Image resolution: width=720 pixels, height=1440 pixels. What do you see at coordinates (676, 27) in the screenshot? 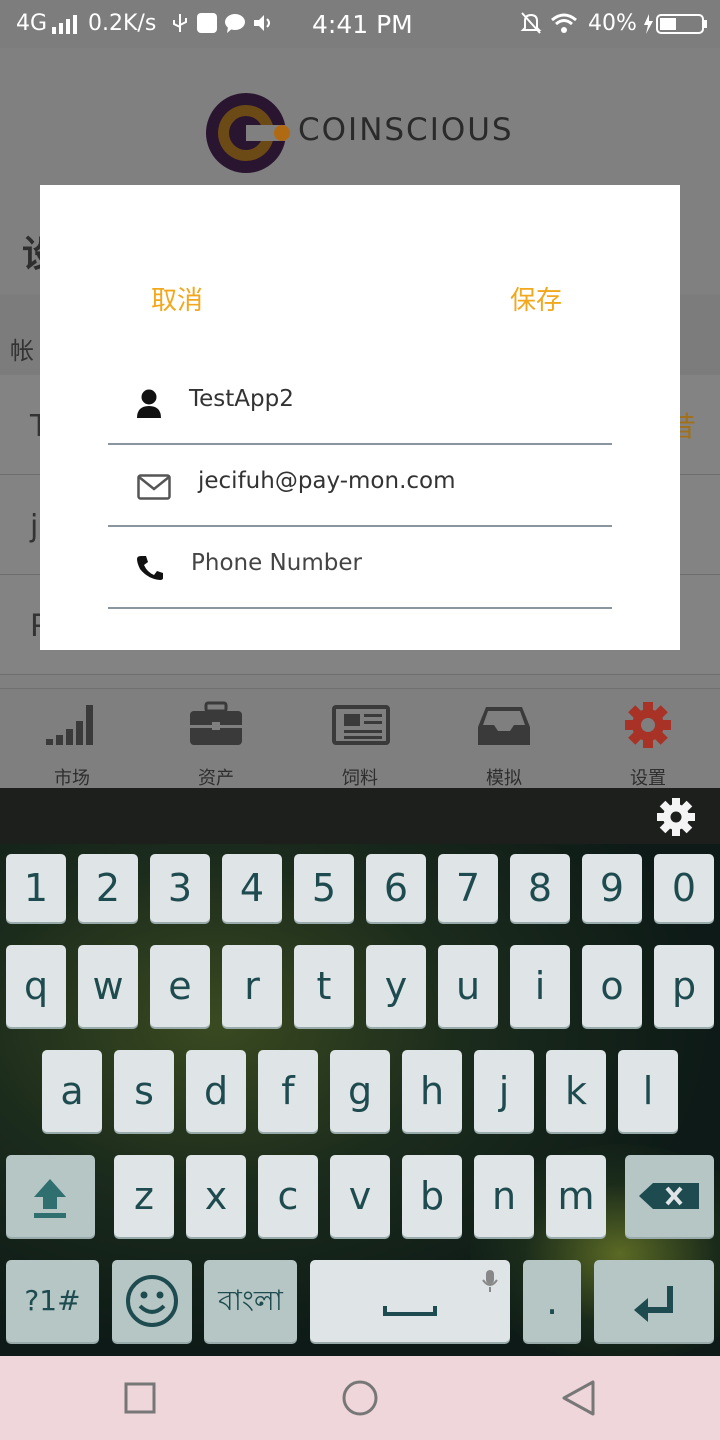
I see `battery-icon` at bounding box center [676, 27].